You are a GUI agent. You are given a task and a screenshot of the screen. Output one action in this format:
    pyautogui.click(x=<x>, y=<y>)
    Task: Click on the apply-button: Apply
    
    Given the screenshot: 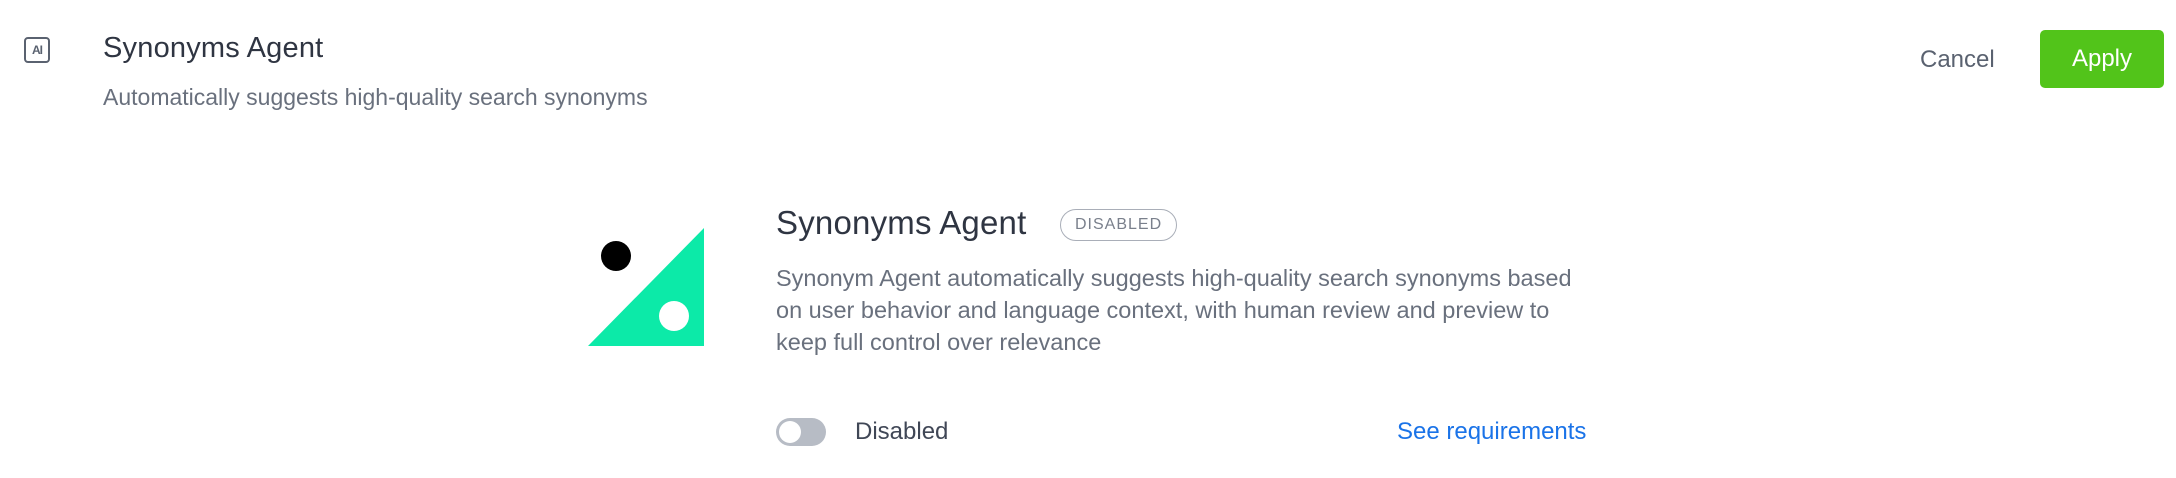 What is the action you would take?
    pyautogui.click(x=2102, y=59)
    